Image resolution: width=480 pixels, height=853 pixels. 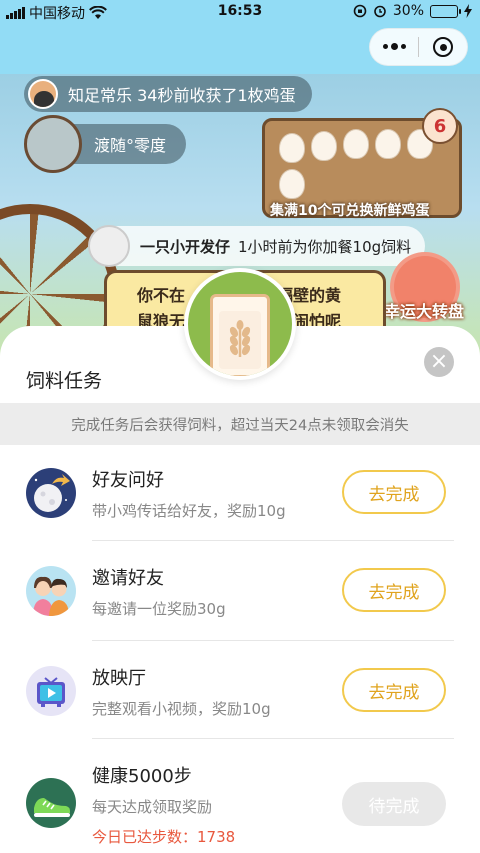 I want to click on close-icon: ×, so click(x=439, y=361).